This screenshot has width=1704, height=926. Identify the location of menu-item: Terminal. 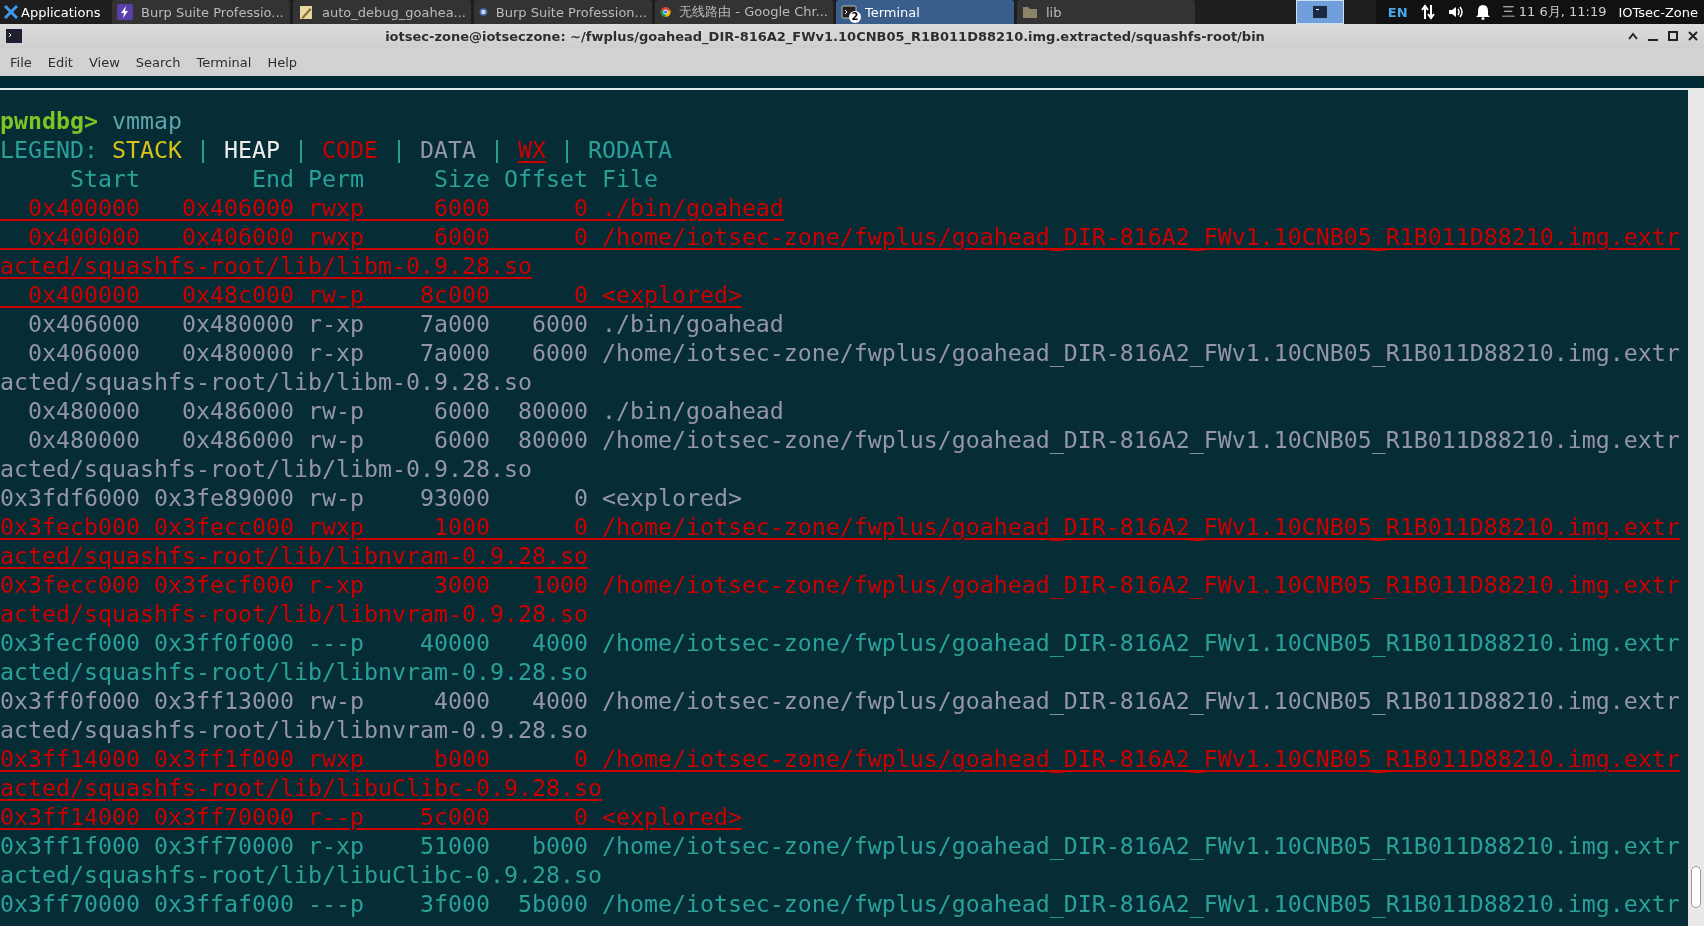
(224, 62).